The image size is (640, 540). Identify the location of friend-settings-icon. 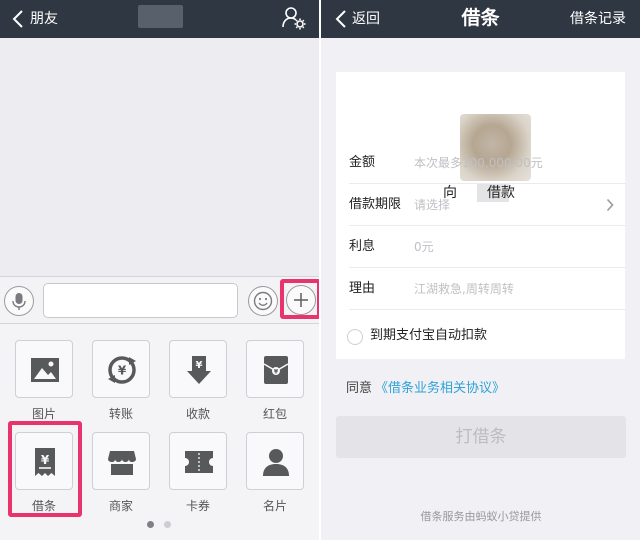
(294, 18).